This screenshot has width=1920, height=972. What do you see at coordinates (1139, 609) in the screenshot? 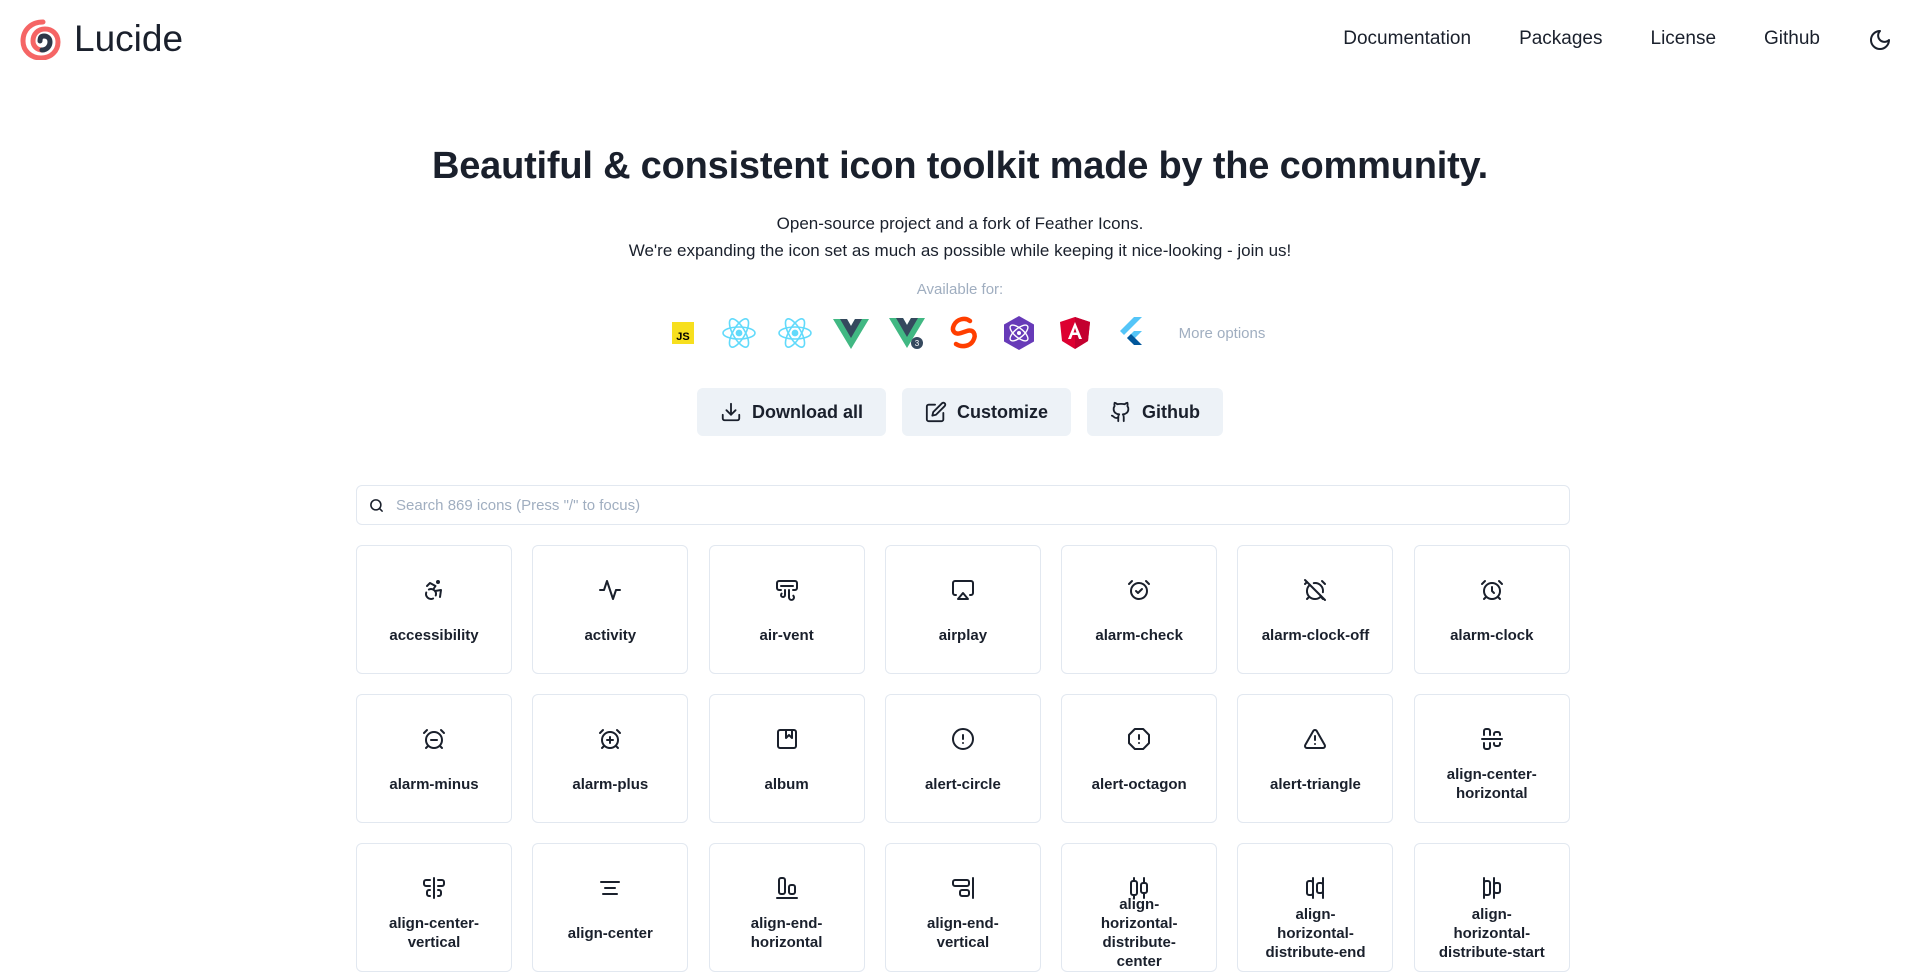
I see `icon-card: alarm-check` at bounding box center [1139, 609].